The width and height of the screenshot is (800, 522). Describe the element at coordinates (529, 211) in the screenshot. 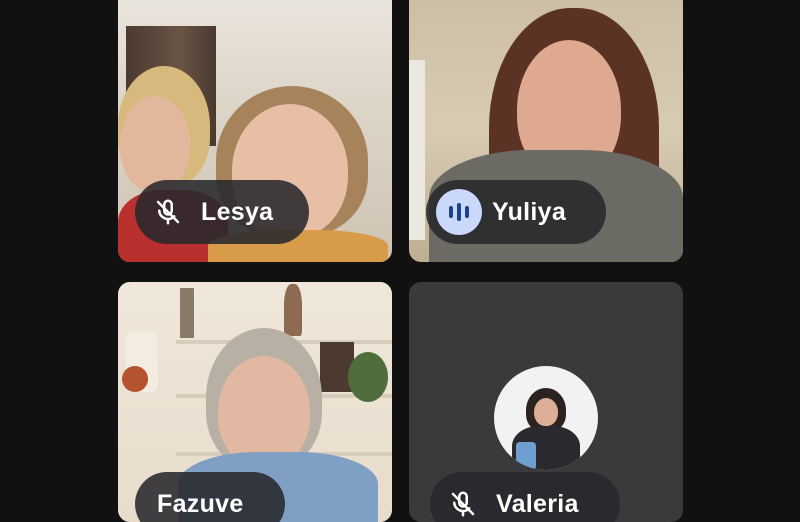

I see `participant-name: Yuliya` at that location.